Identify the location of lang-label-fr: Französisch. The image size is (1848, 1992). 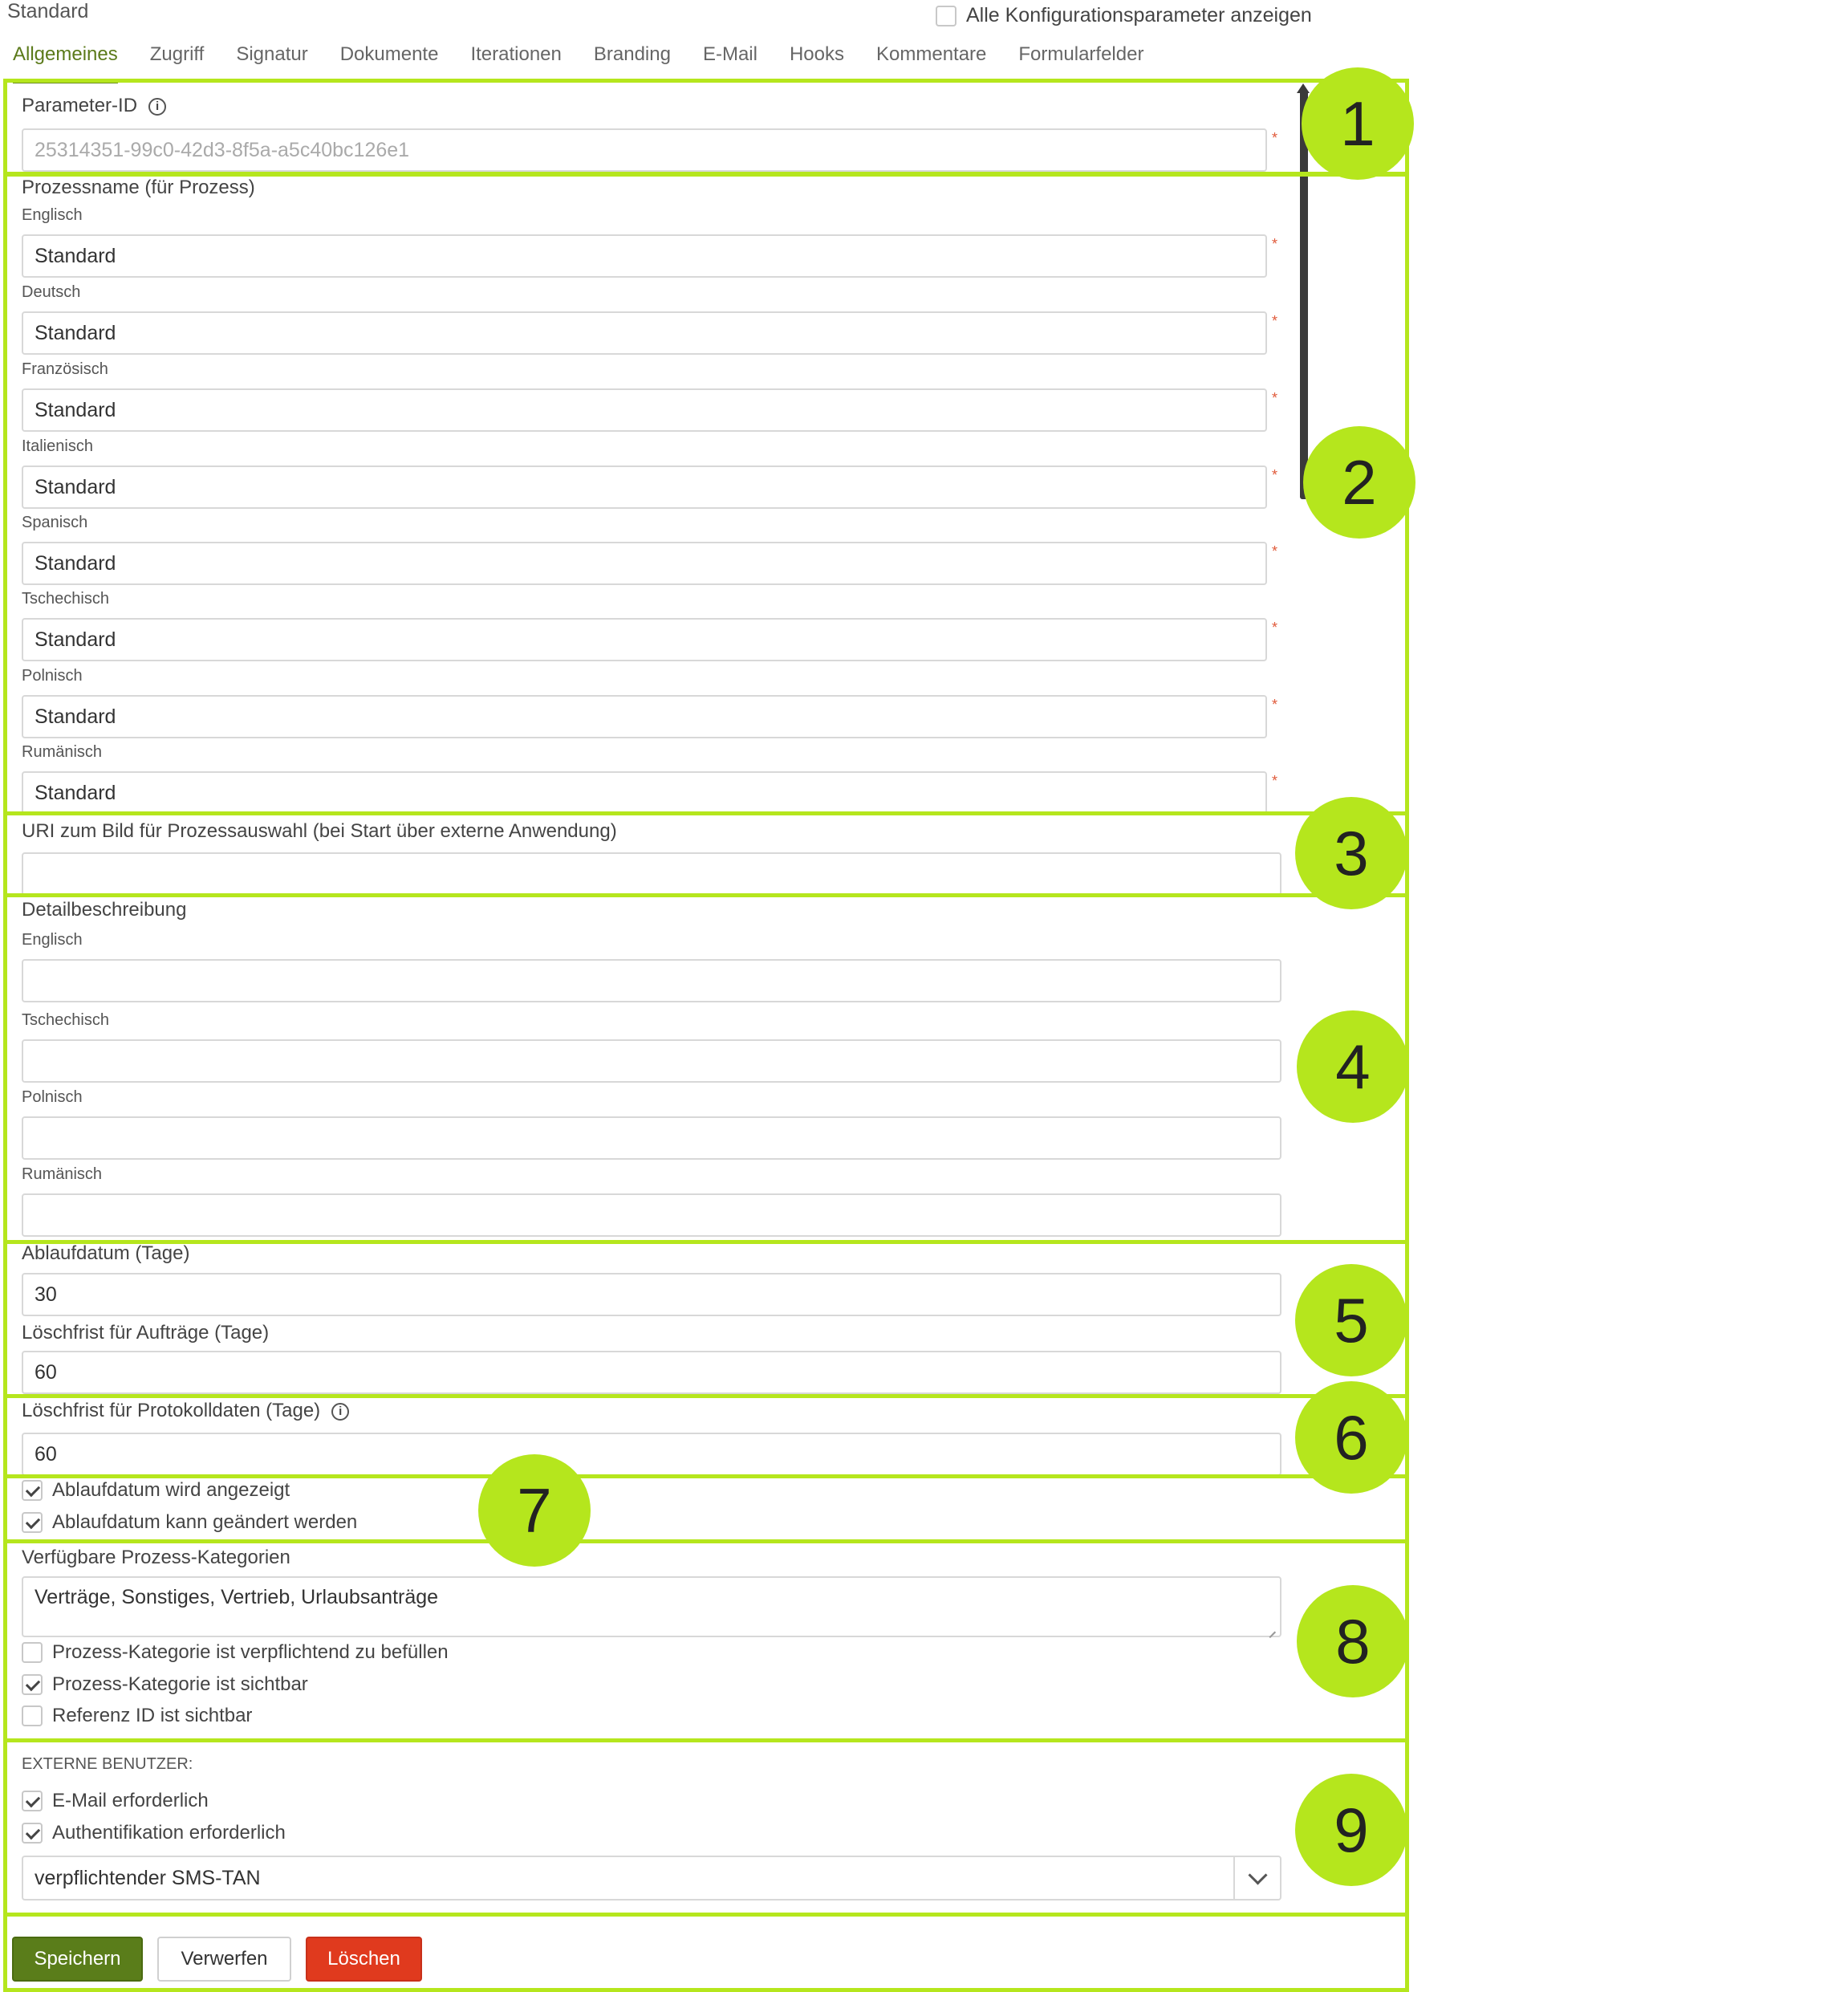
(65, 369).